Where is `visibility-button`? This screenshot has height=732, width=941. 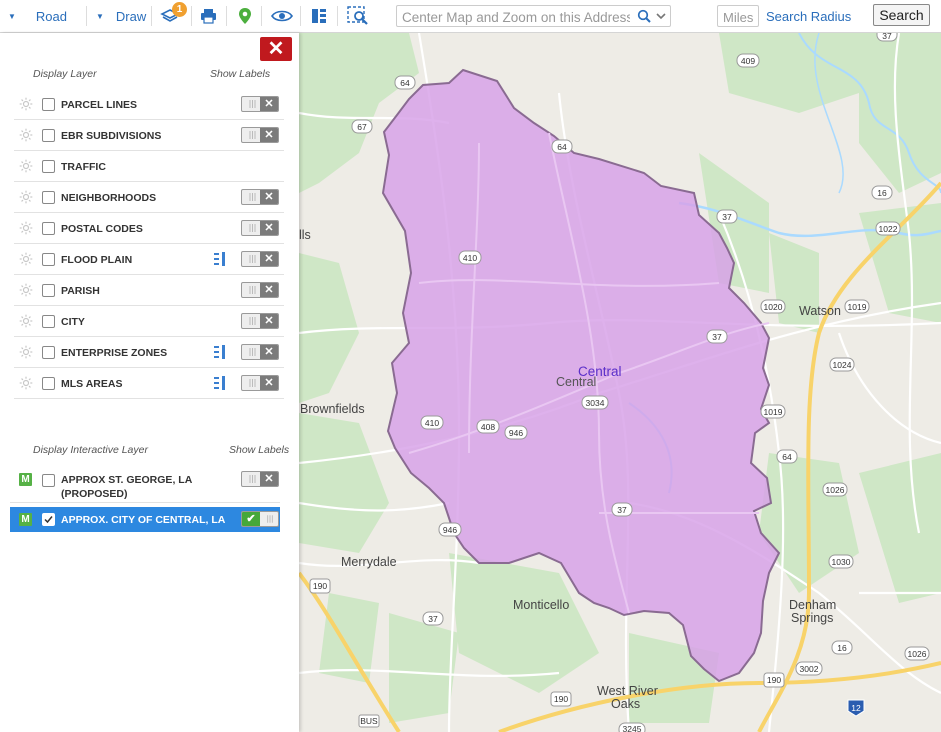
visibility-button is located at coordinates (282, 16).